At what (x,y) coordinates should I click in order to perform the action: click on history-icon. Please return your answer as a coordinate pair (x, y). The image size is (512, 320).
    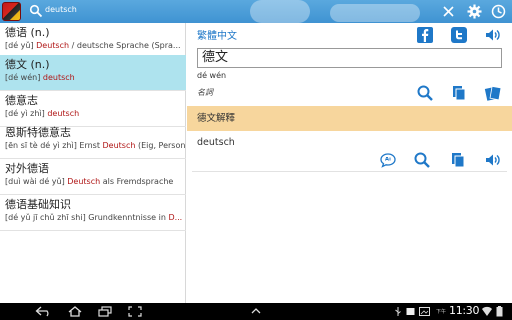
    Looking at the image, I should click on (498, 11).